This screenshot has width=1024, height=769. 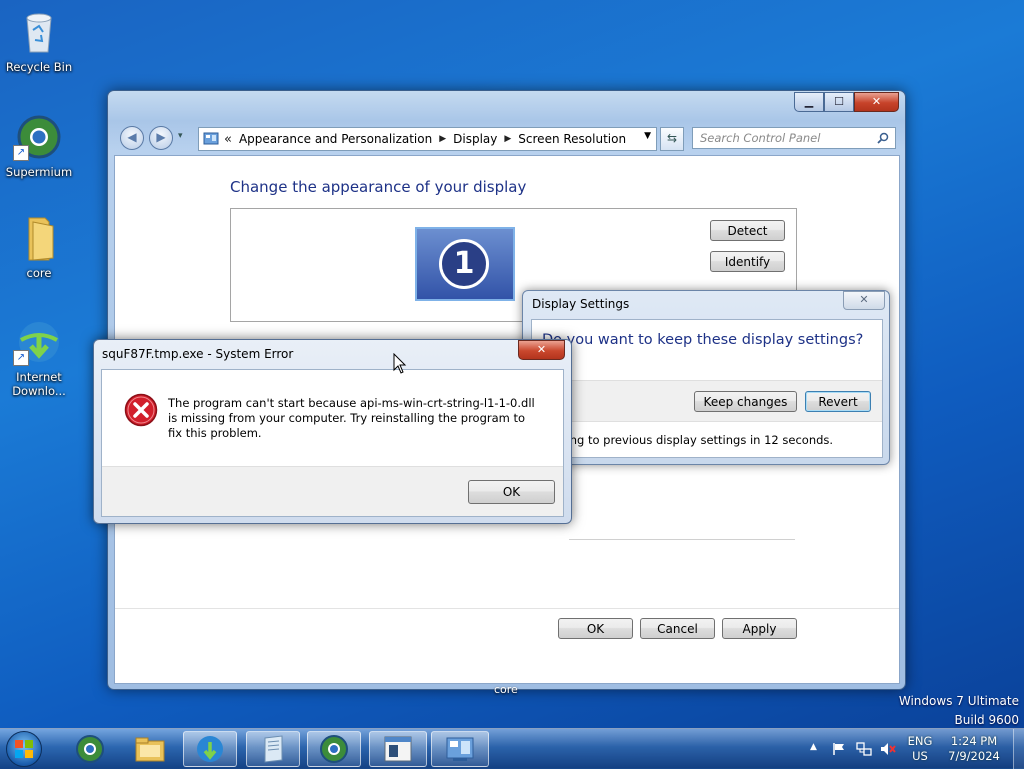 I want to click on taskbar-supermium, so click(x=90, y=749).